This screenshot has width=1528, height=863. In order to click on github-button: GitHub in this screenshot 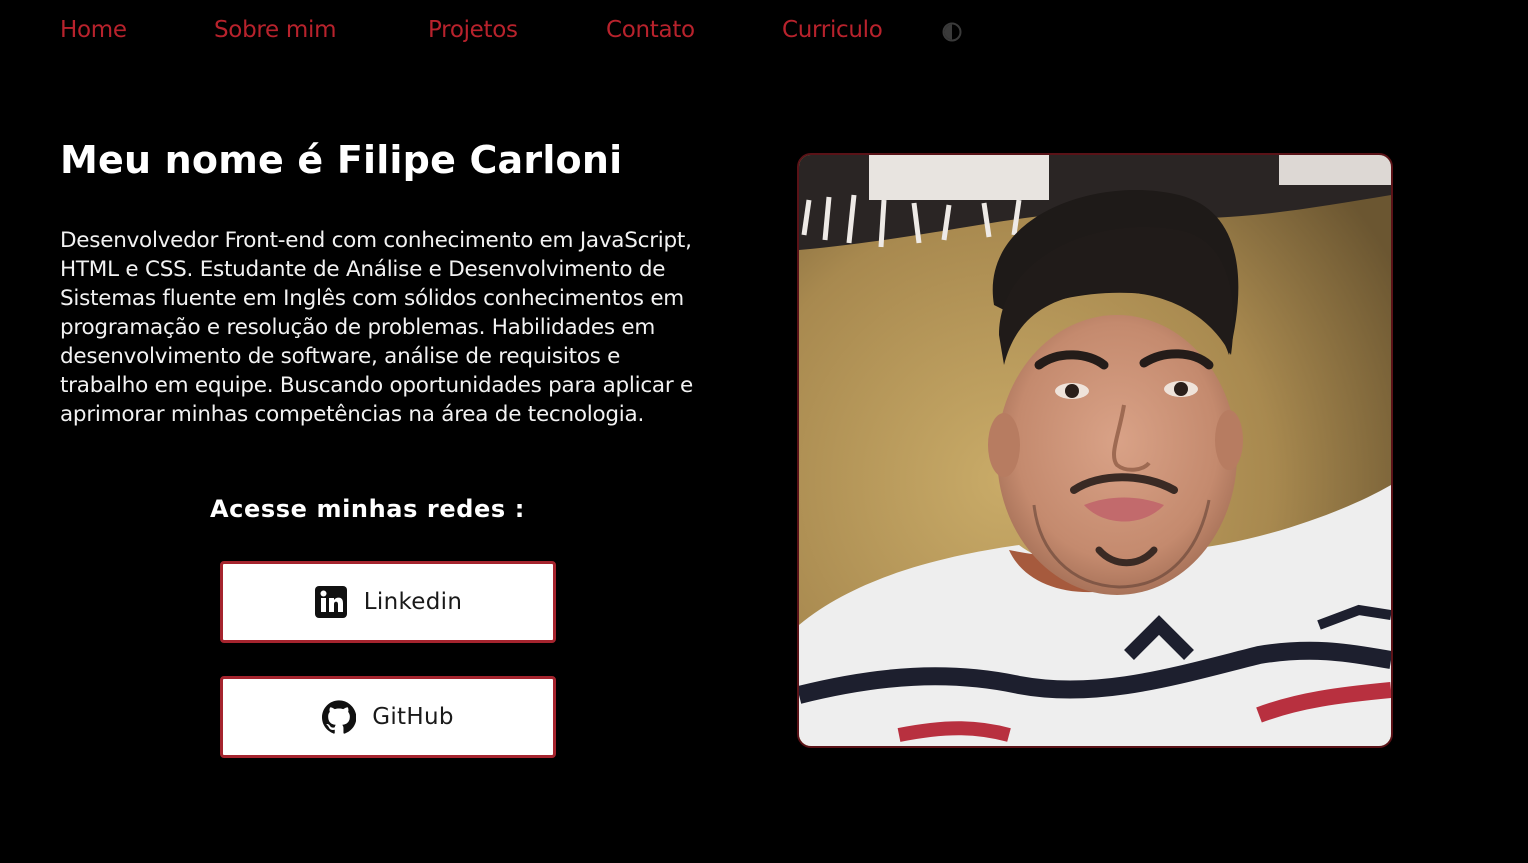, I will do `click(388, 717)`.